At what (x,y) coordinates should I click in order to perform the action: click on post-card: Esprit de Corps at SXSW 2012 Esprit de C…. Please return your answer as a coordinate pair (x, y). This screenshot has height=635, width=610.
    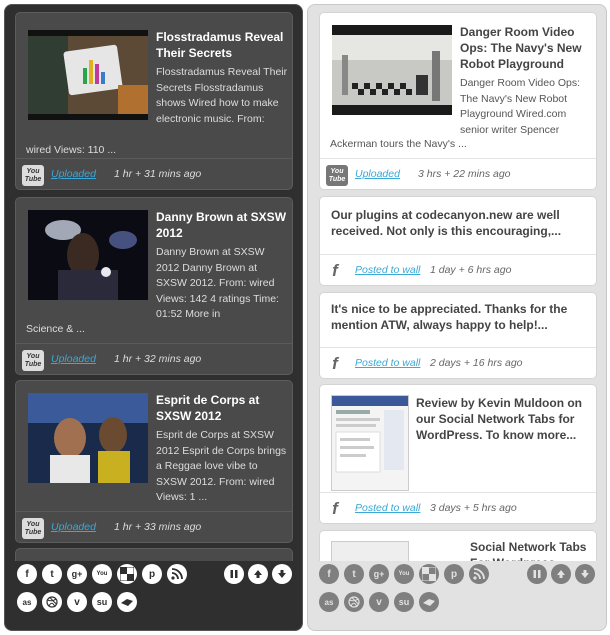
    Looking at the image, I should click on (154, 461).